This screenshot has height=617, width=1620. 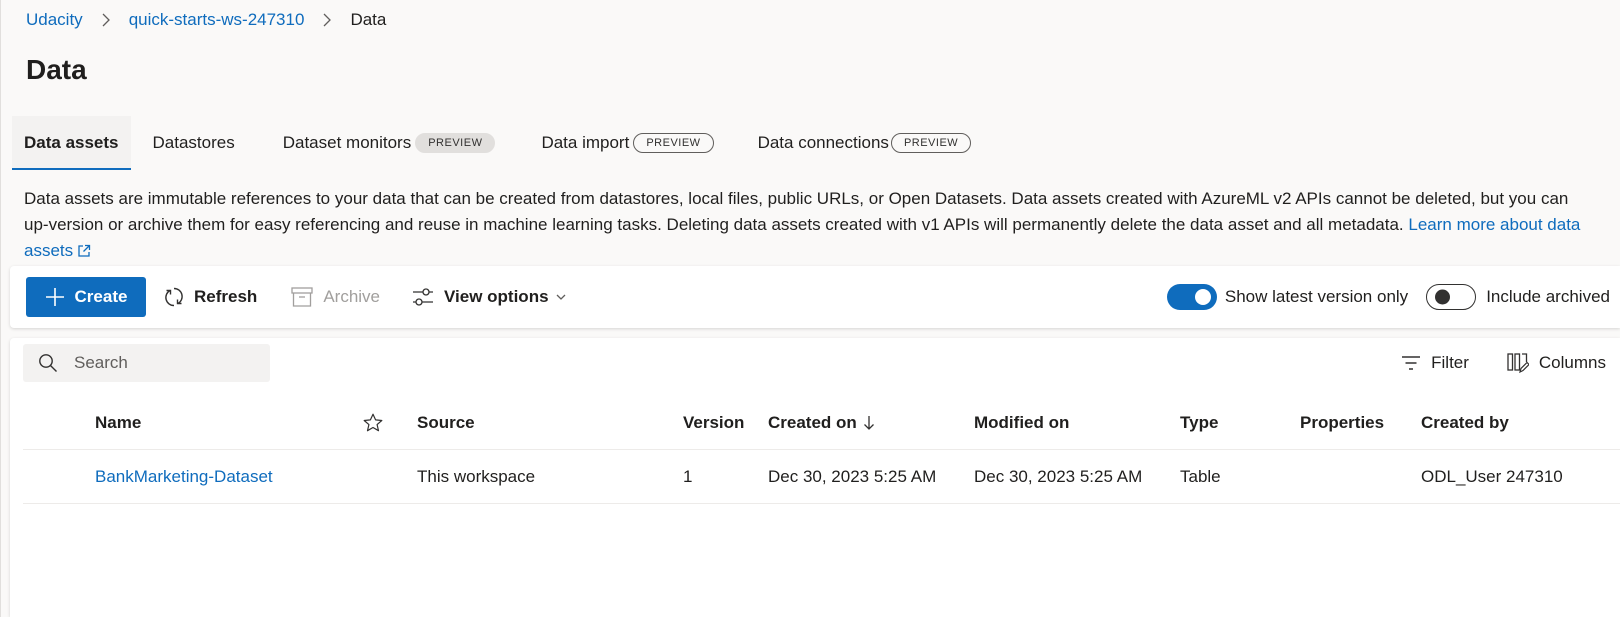 What do you see at coordinates (226, 296) in the screenshot?
I see `refresh-label: Refresh` at bounding box center [226, 296].